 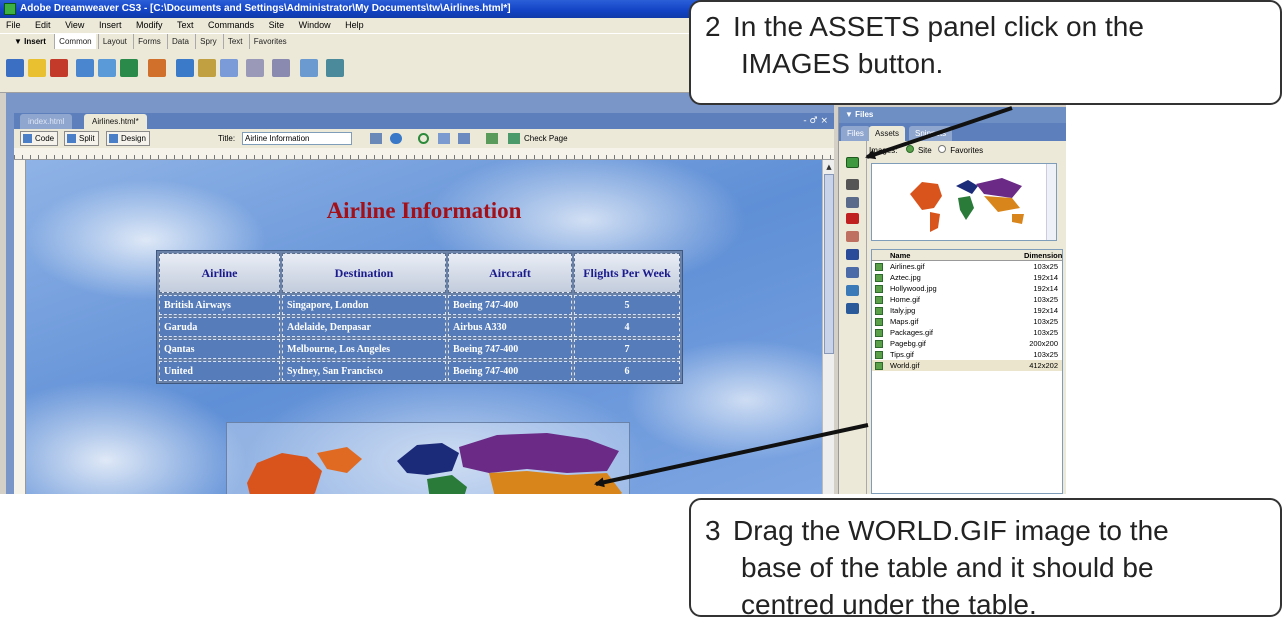 I want to click on asset-row: Pagebg.gif 200x200, so click(x=967, y=343).